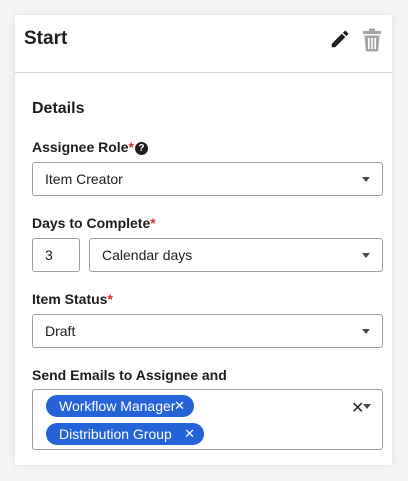 The width and height of the screenshot is (408, 481). I want to click on item-status-label: Item Status*, so click(72, 299).